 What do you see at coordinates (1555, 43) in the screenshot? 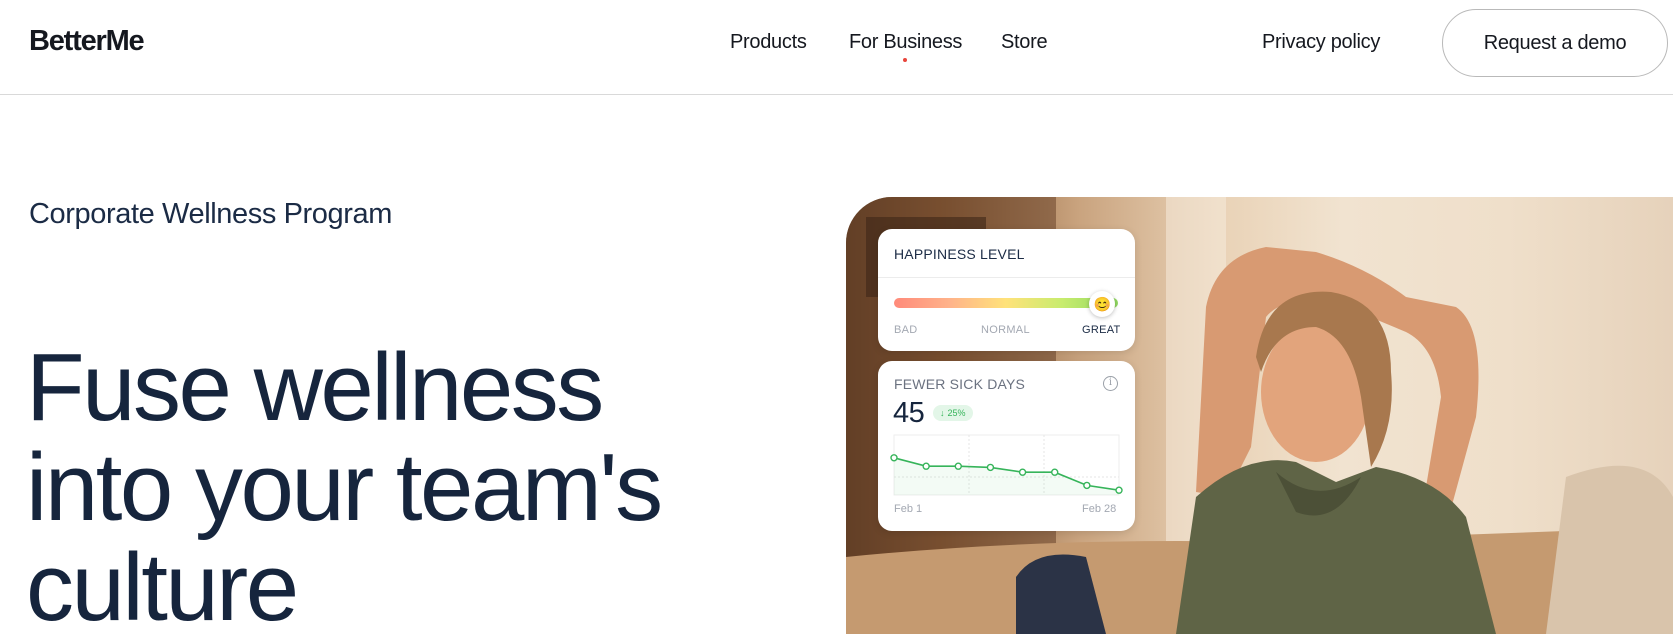
I see `request-demo-button: Request a demo` at bounding box center [1555, 43].